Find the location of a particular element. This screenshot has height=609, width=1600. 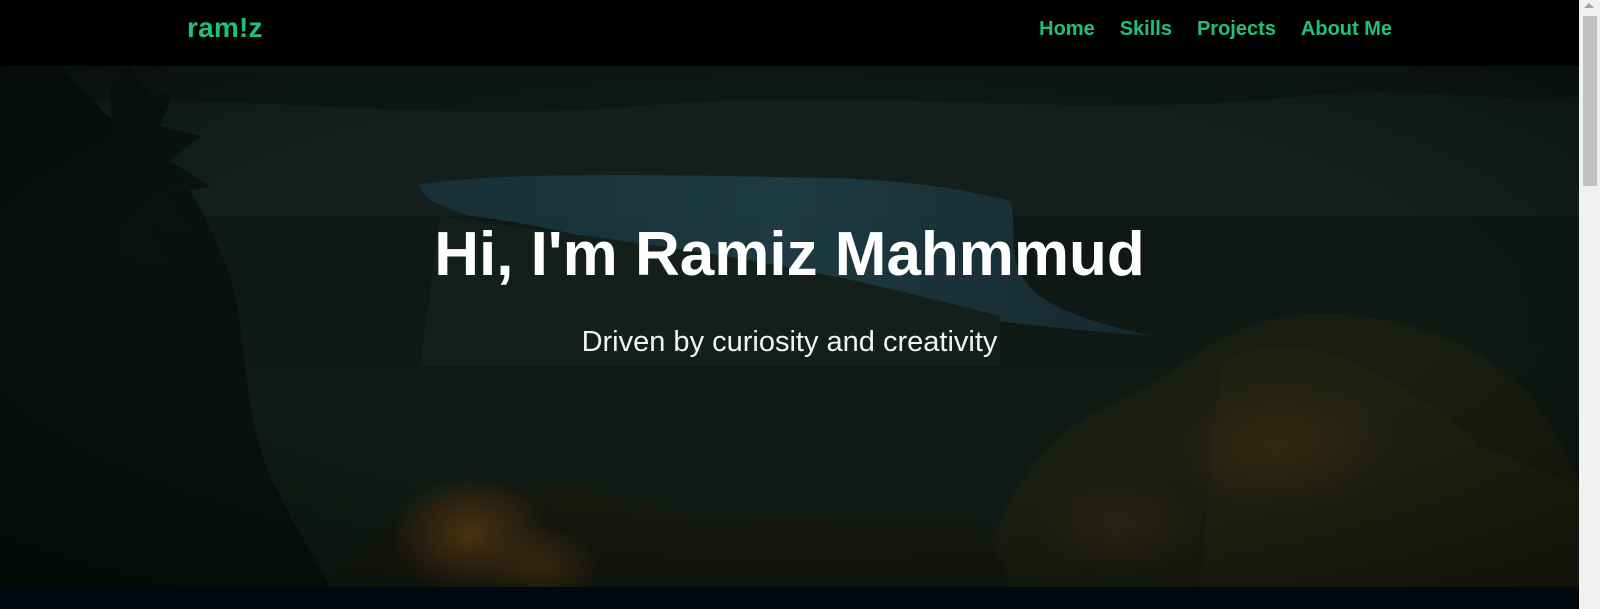

nav-link-about-me: About Me is located at coordinates (1346, 29).